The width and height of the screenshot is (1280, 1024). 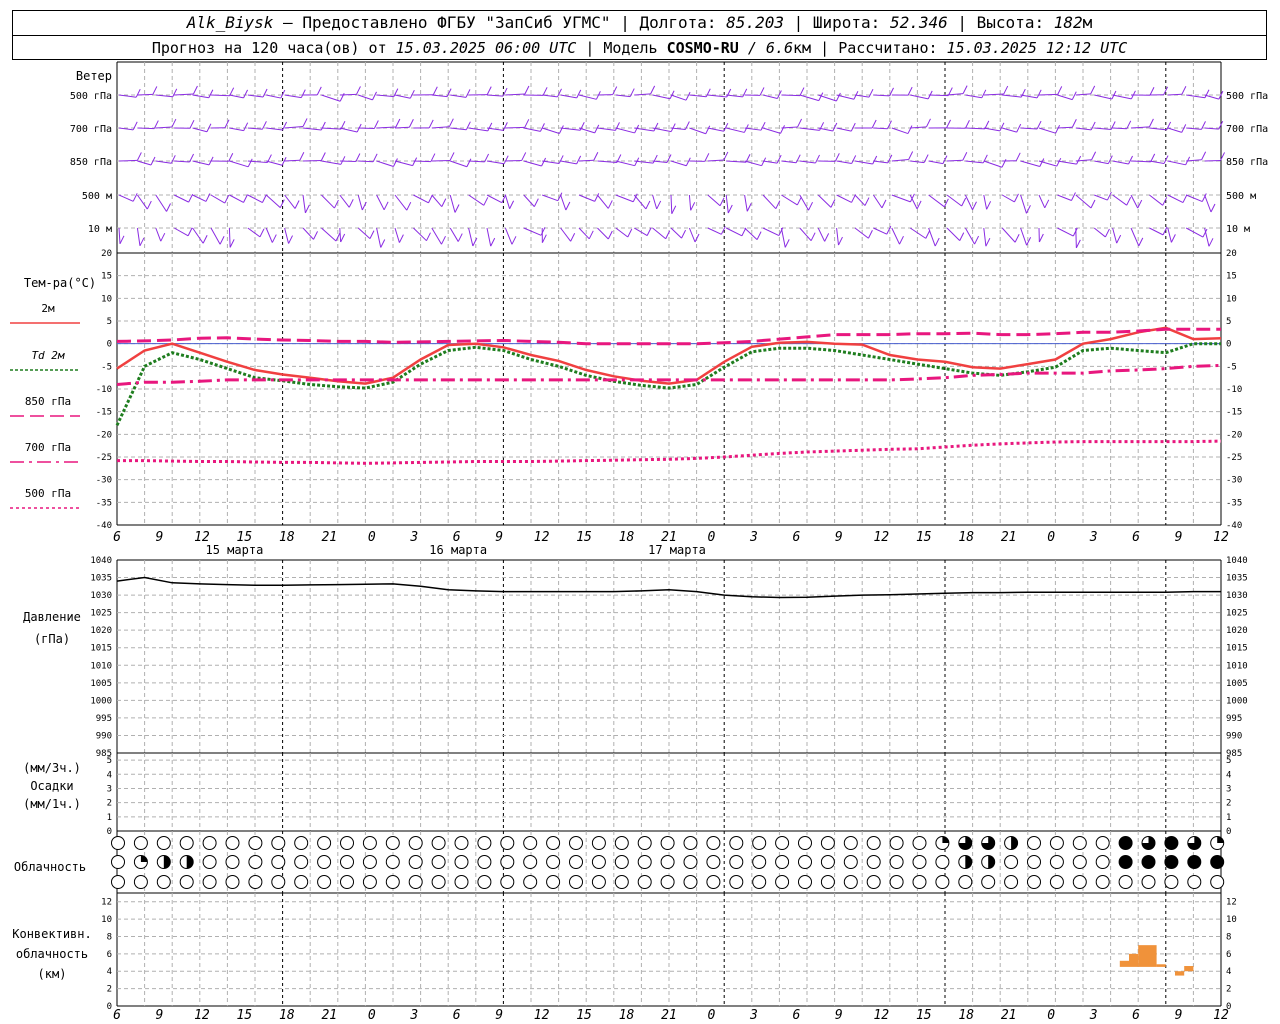 I want to click on wind-title: Ветер, so click(x=94, y=76).